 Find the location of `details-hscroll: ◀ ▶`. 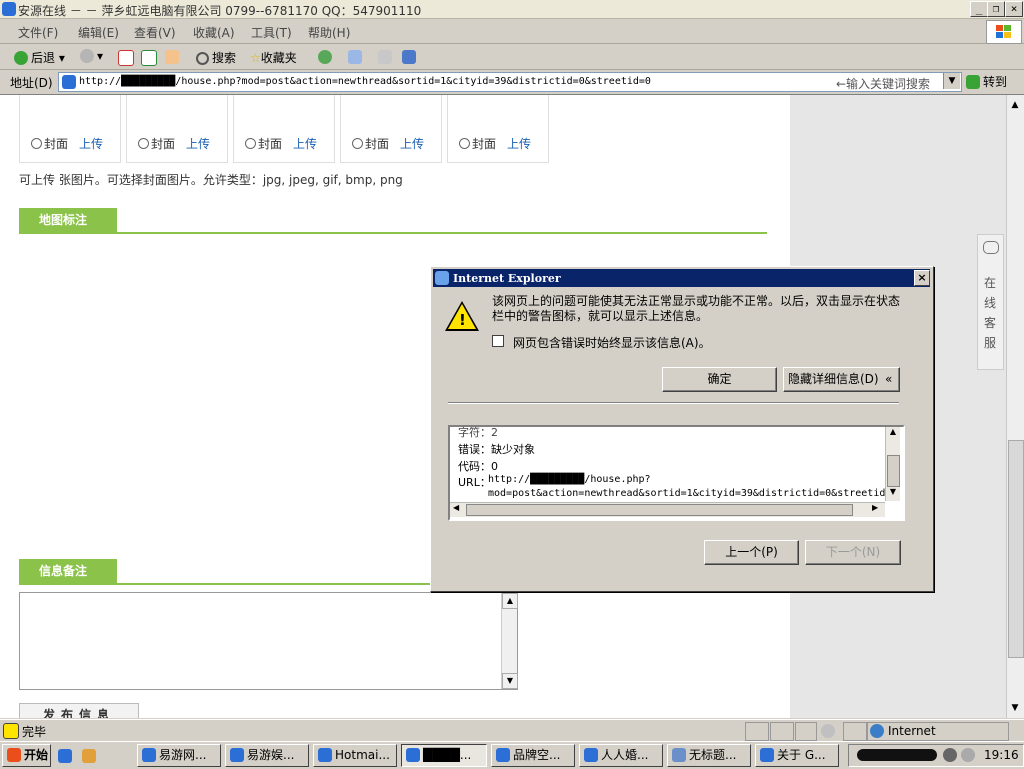

details-hscroll: ◀ ▶ is located at coordinates (667, 509).